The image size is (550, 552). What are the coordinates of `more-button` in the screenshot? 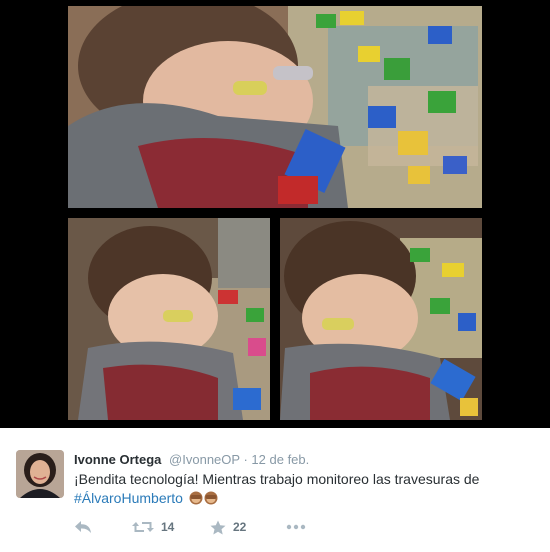 It's located at (296, 527).